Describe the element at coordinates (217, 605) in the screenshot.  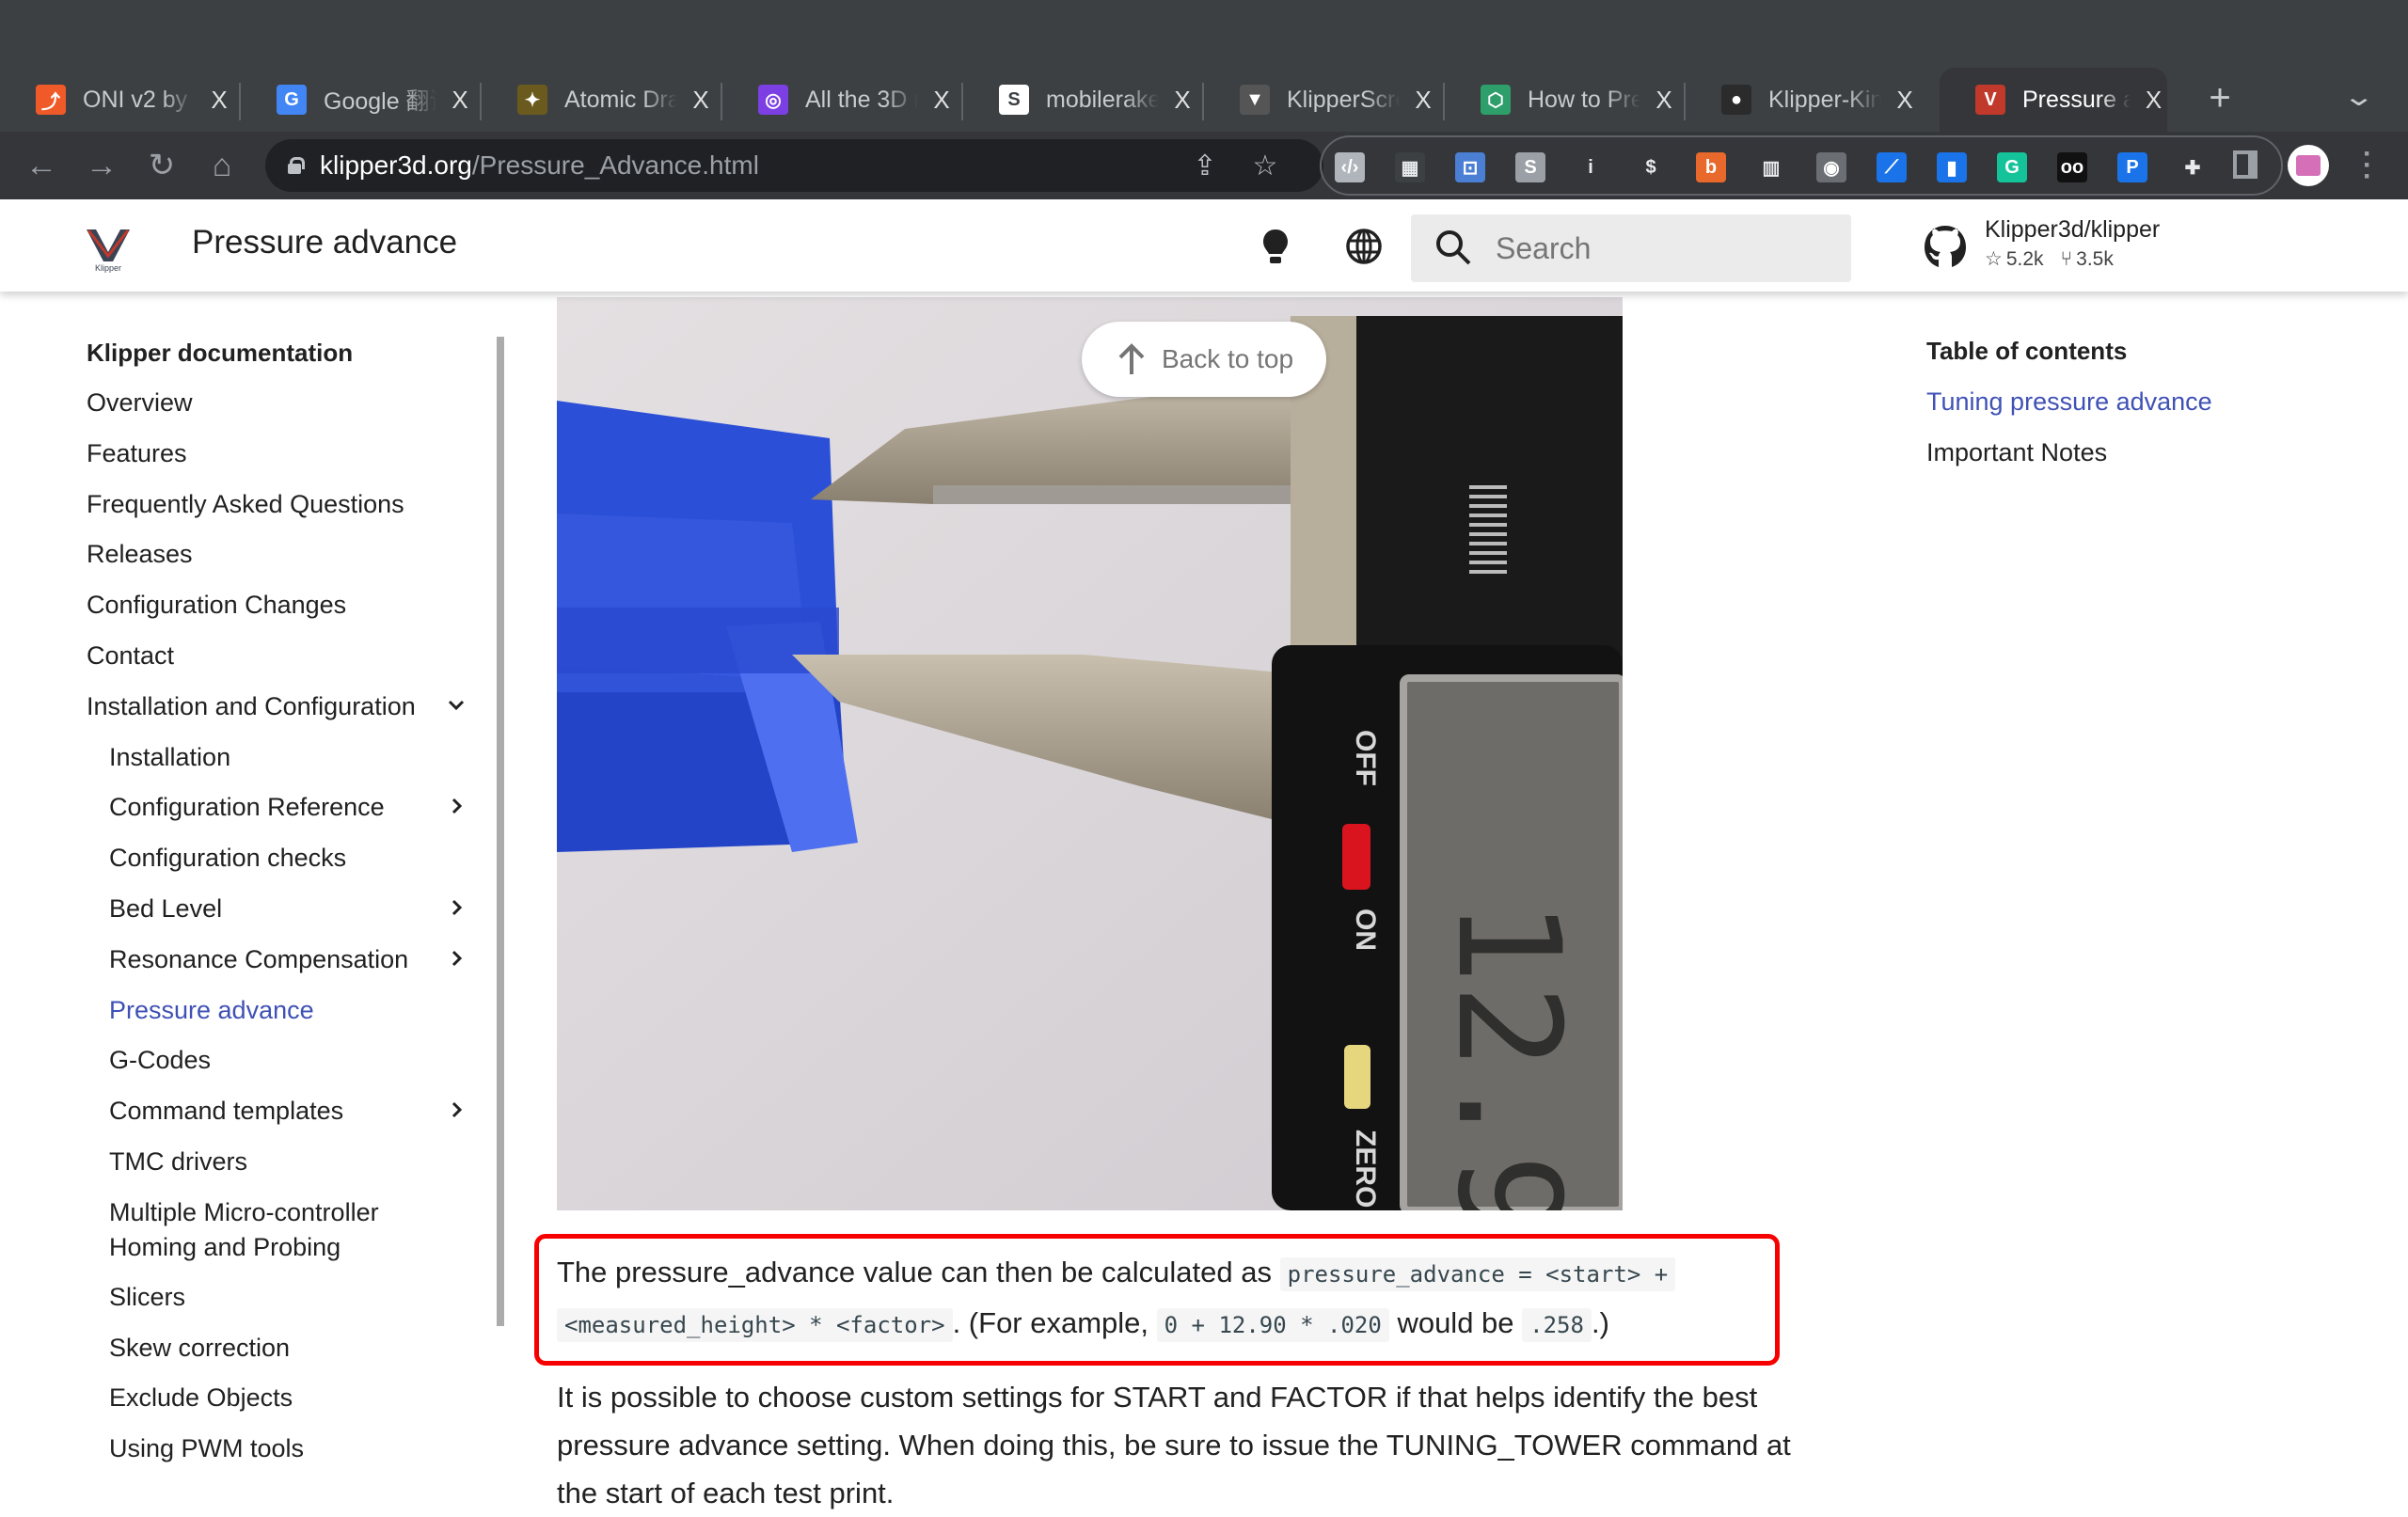
I see `sidebar-item: Configuration Changes` at that location.